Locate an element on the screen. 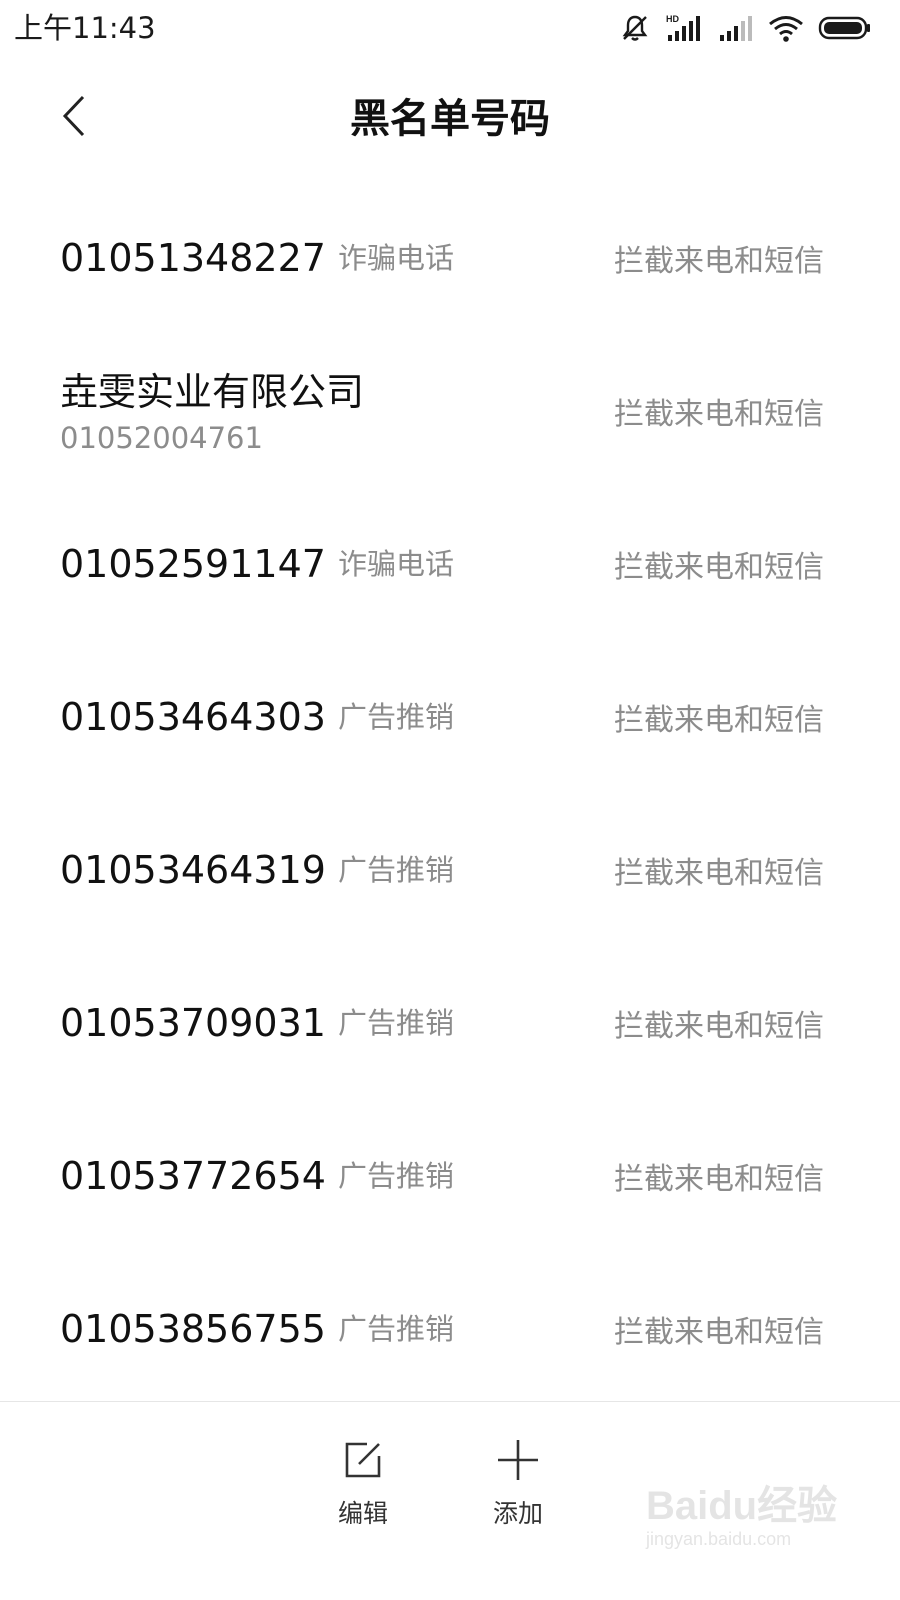 The image size is (900, 1600). item-main: 垚雯实业有限公司 01052004761 is located at coordinates (212, 413).